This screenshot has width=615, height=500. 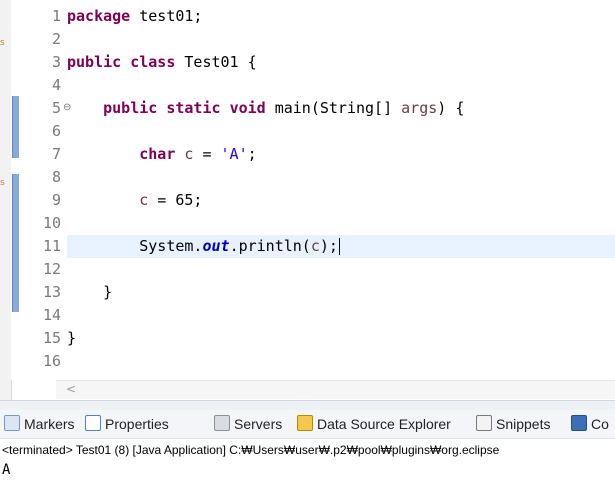 I want to click on tab-label: Markers, so click(x=49, y=424).